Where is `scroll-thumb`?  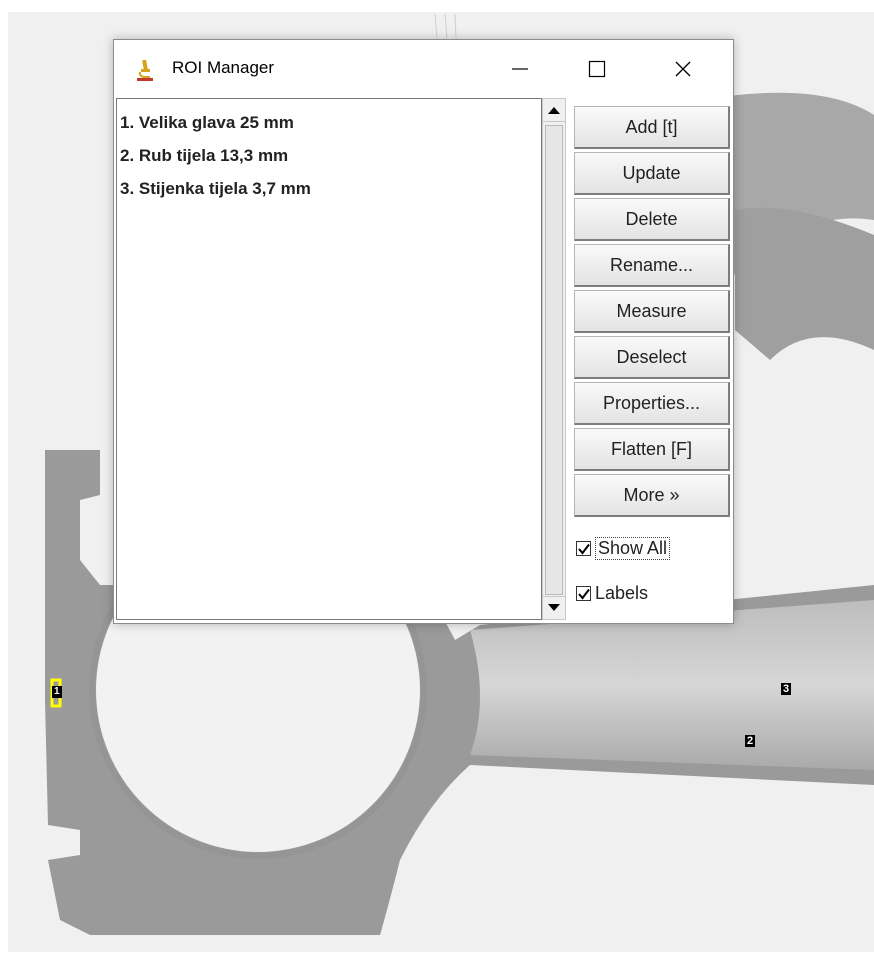 scroll-thumb is located at coordinates (554, 360).